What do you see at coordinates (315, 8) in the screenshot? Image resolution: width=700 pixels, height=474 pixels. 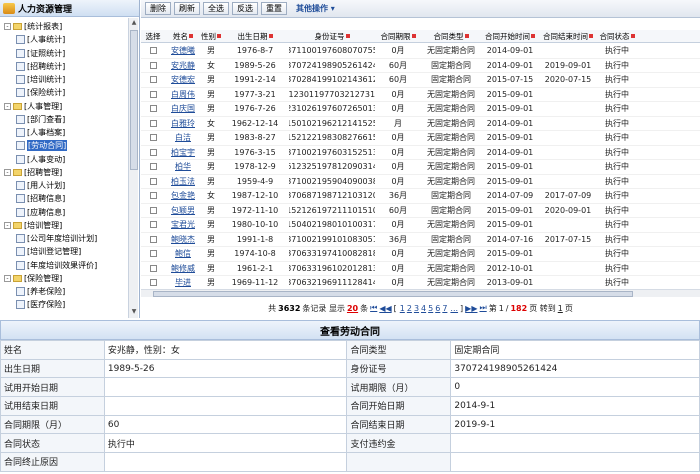 I see `more-actions-menu: 其他操作 ▾` at bounding box center [315, 8].